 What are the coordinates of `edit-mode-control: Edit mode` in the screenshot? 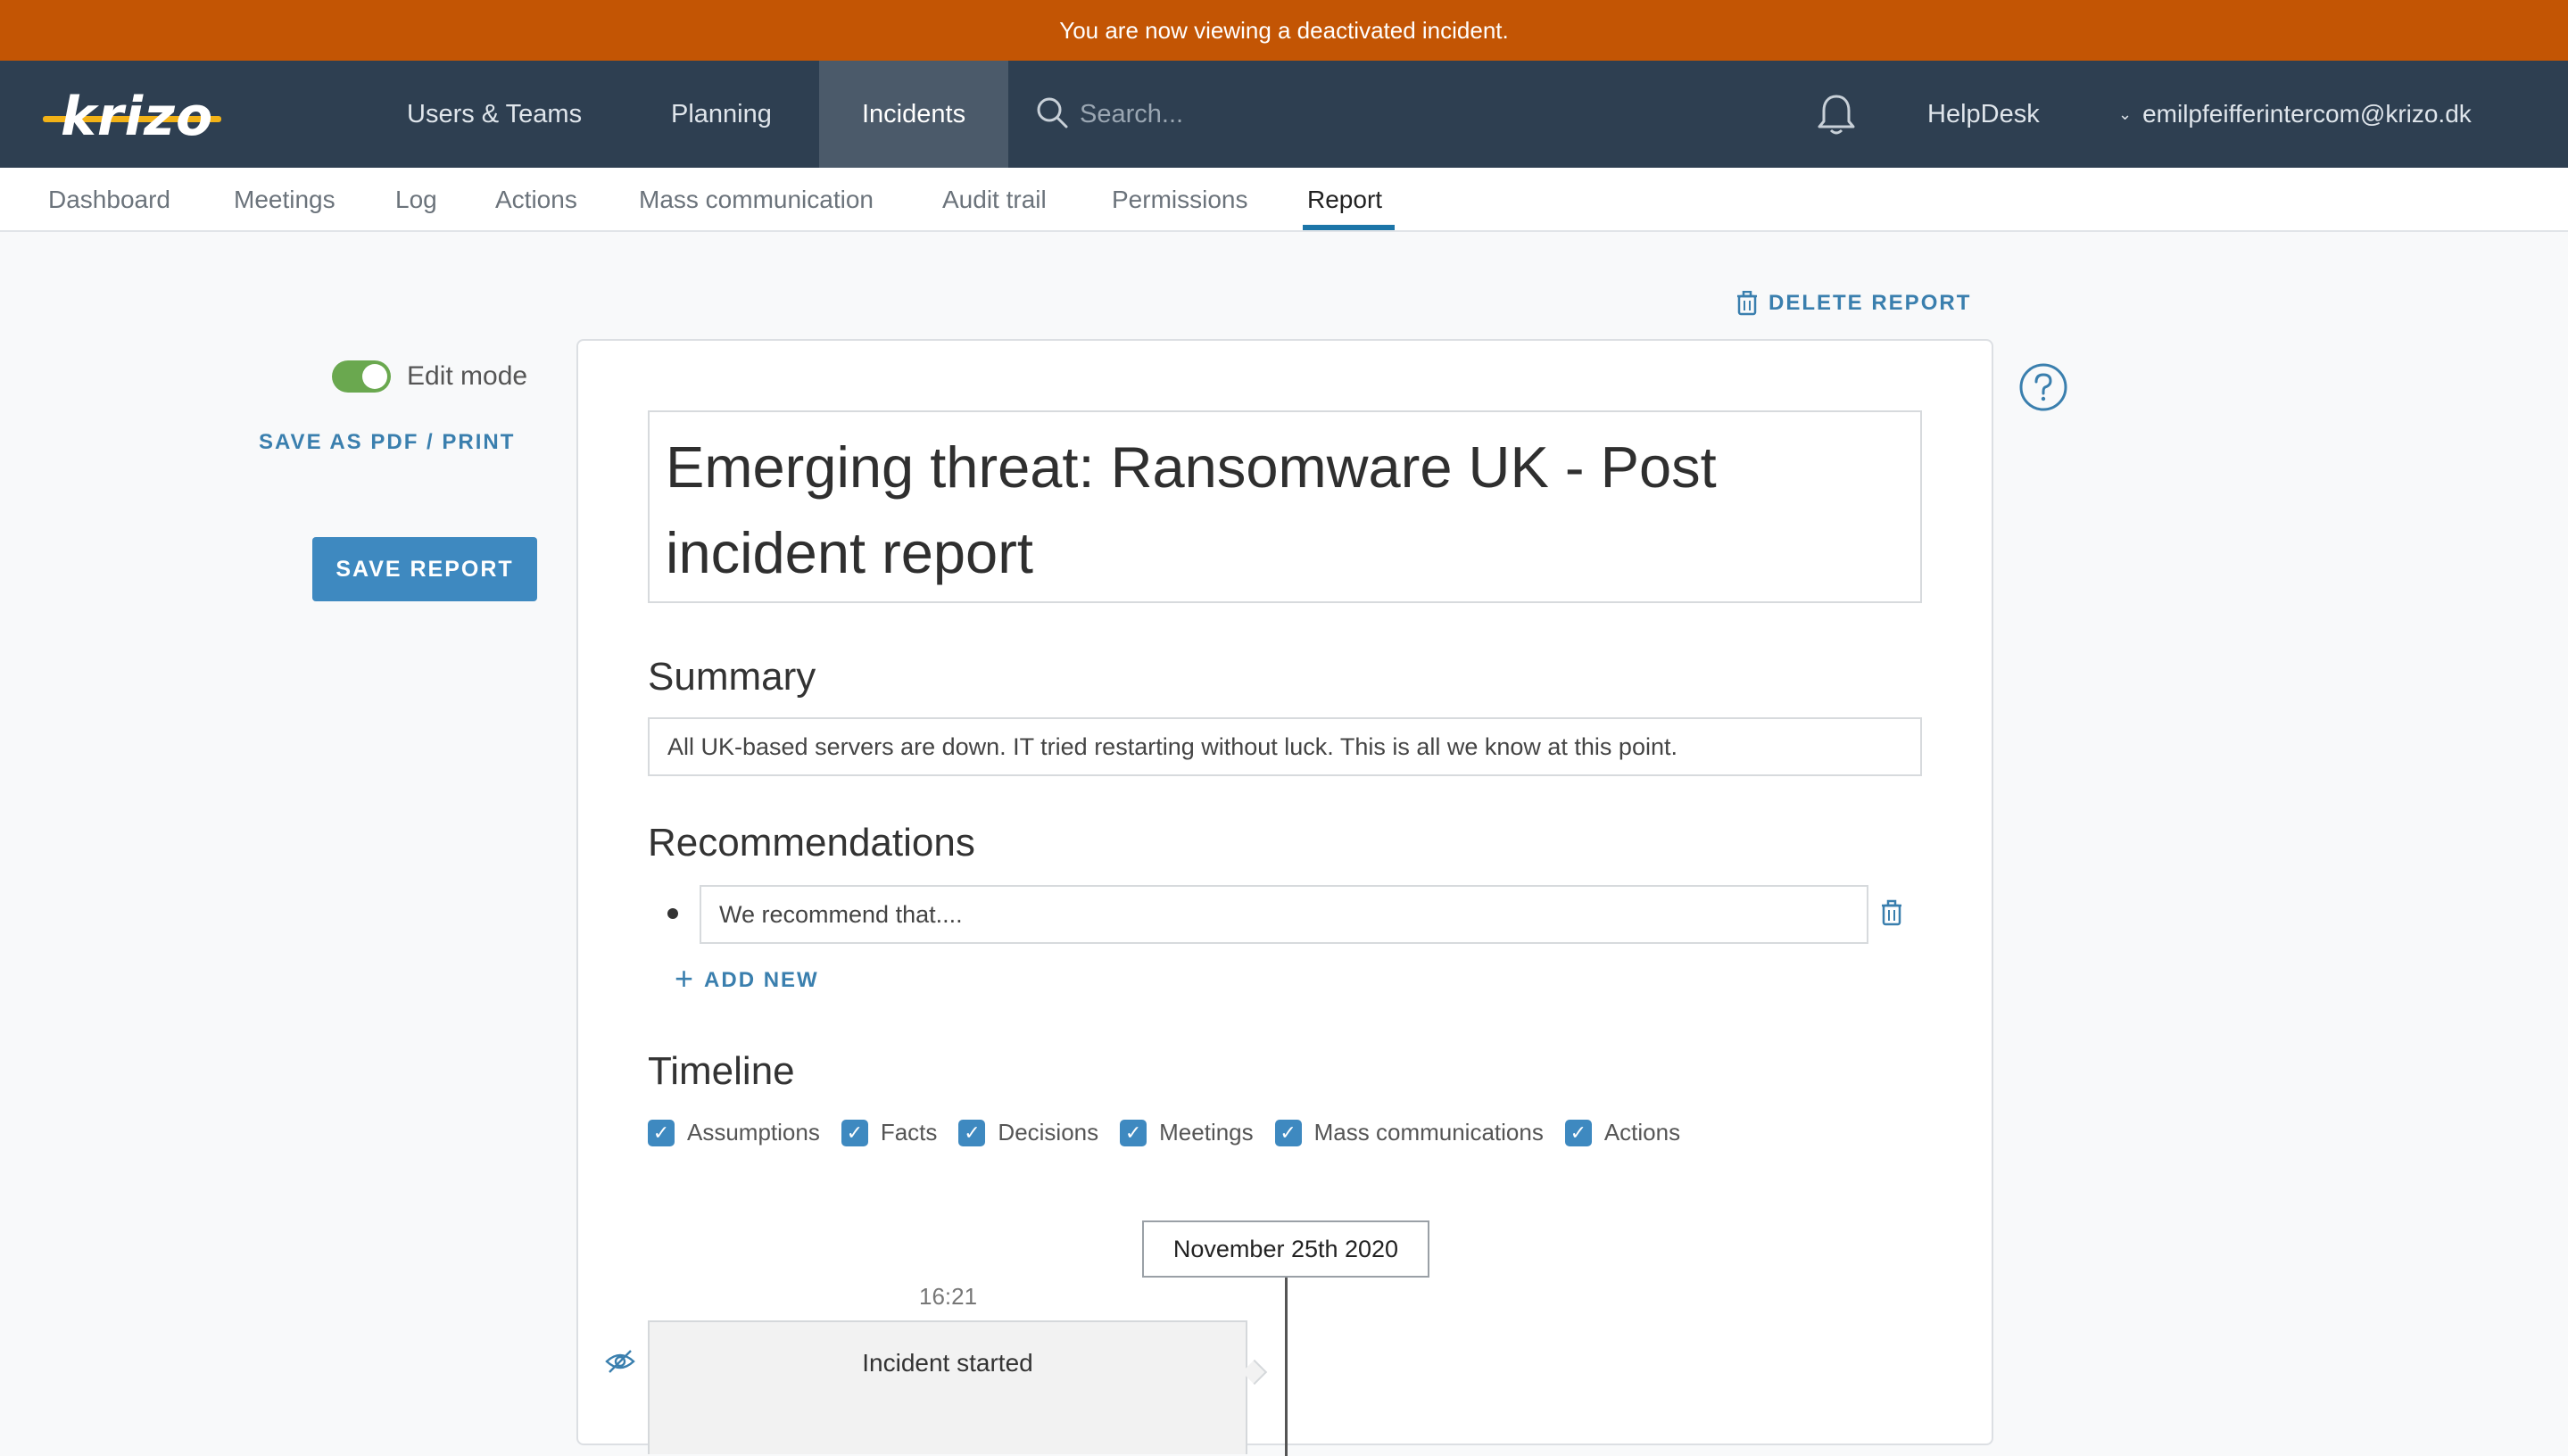 It's located at (429, 377).